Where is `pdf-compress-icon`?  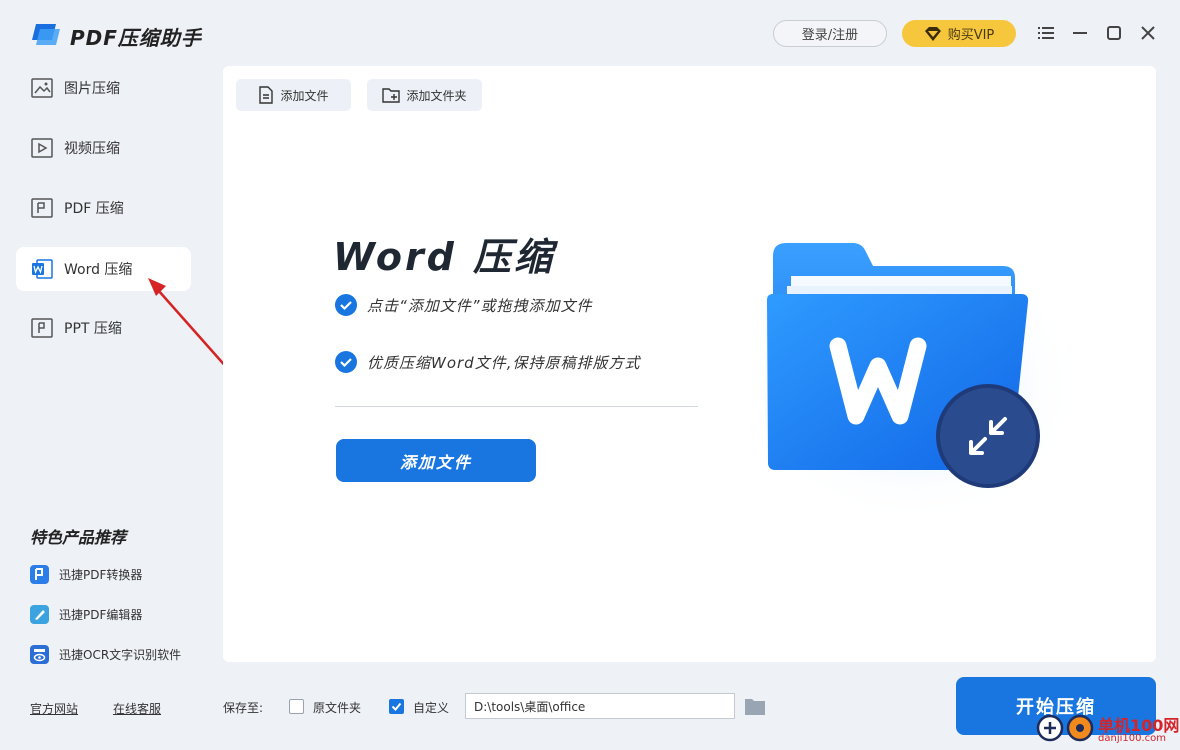 pdf-compress-icon is located at coordinates (42, 208).